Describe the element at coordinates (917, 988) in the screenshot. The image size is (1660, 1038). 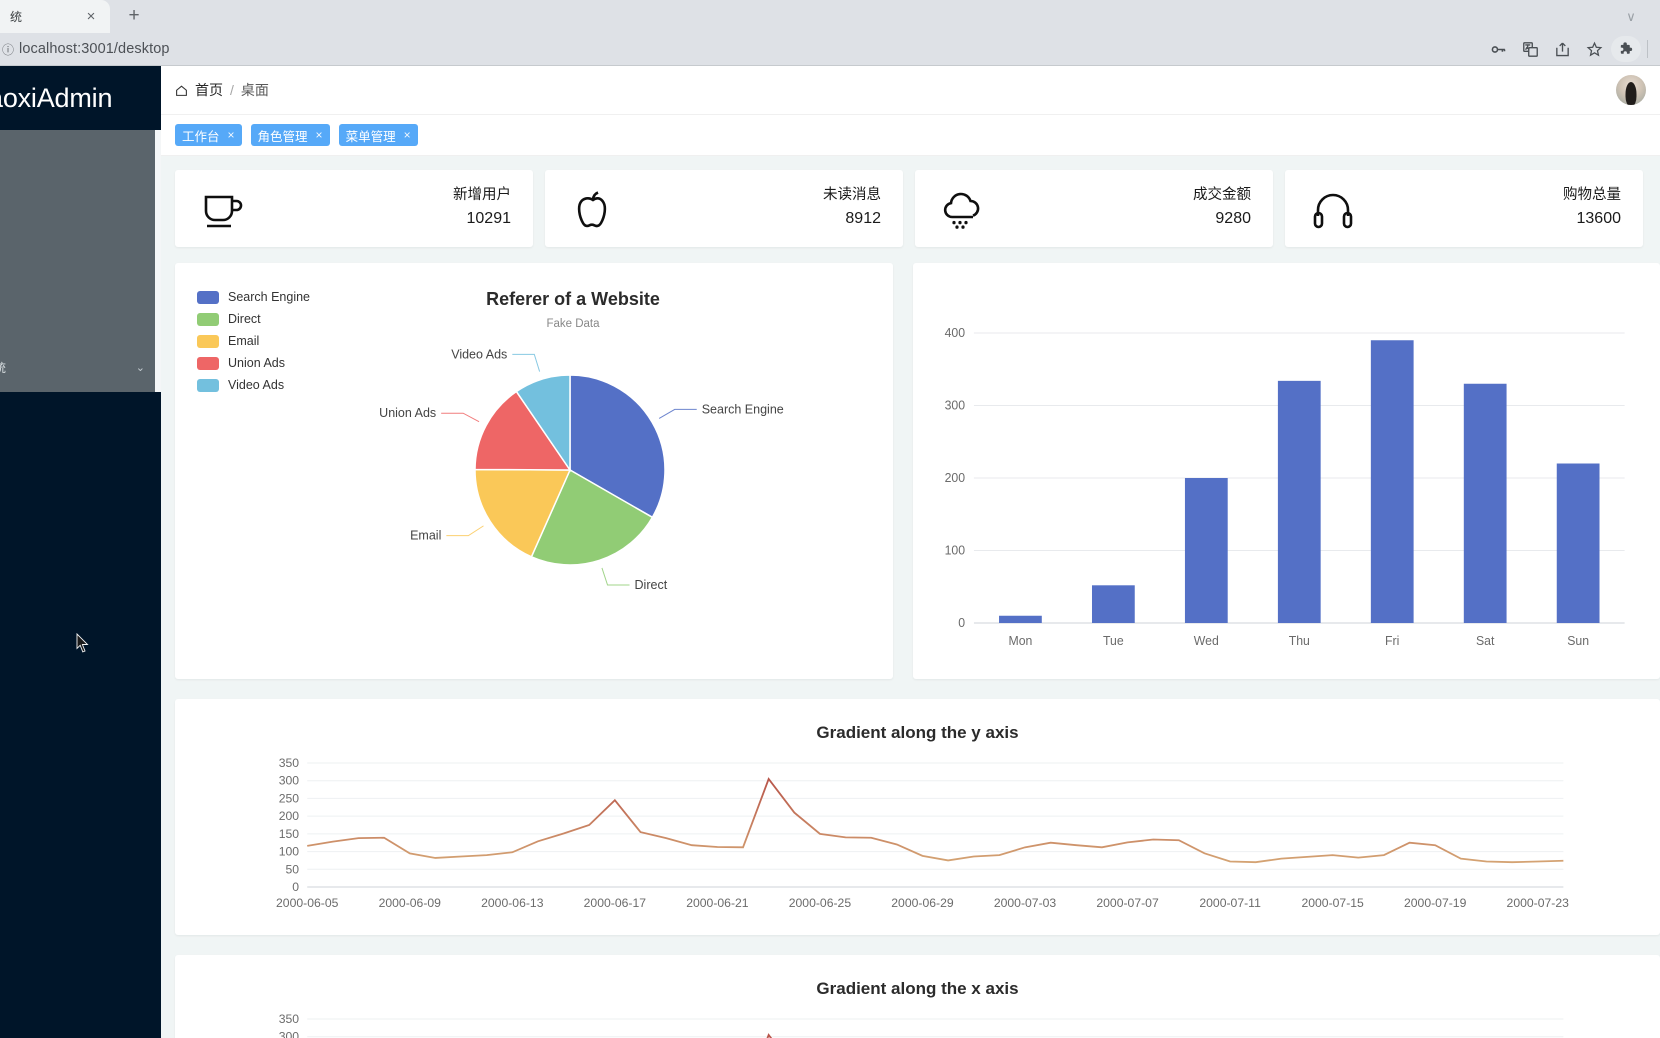
I see `line-chart-title-x: Gradient along the x axis` at that location.